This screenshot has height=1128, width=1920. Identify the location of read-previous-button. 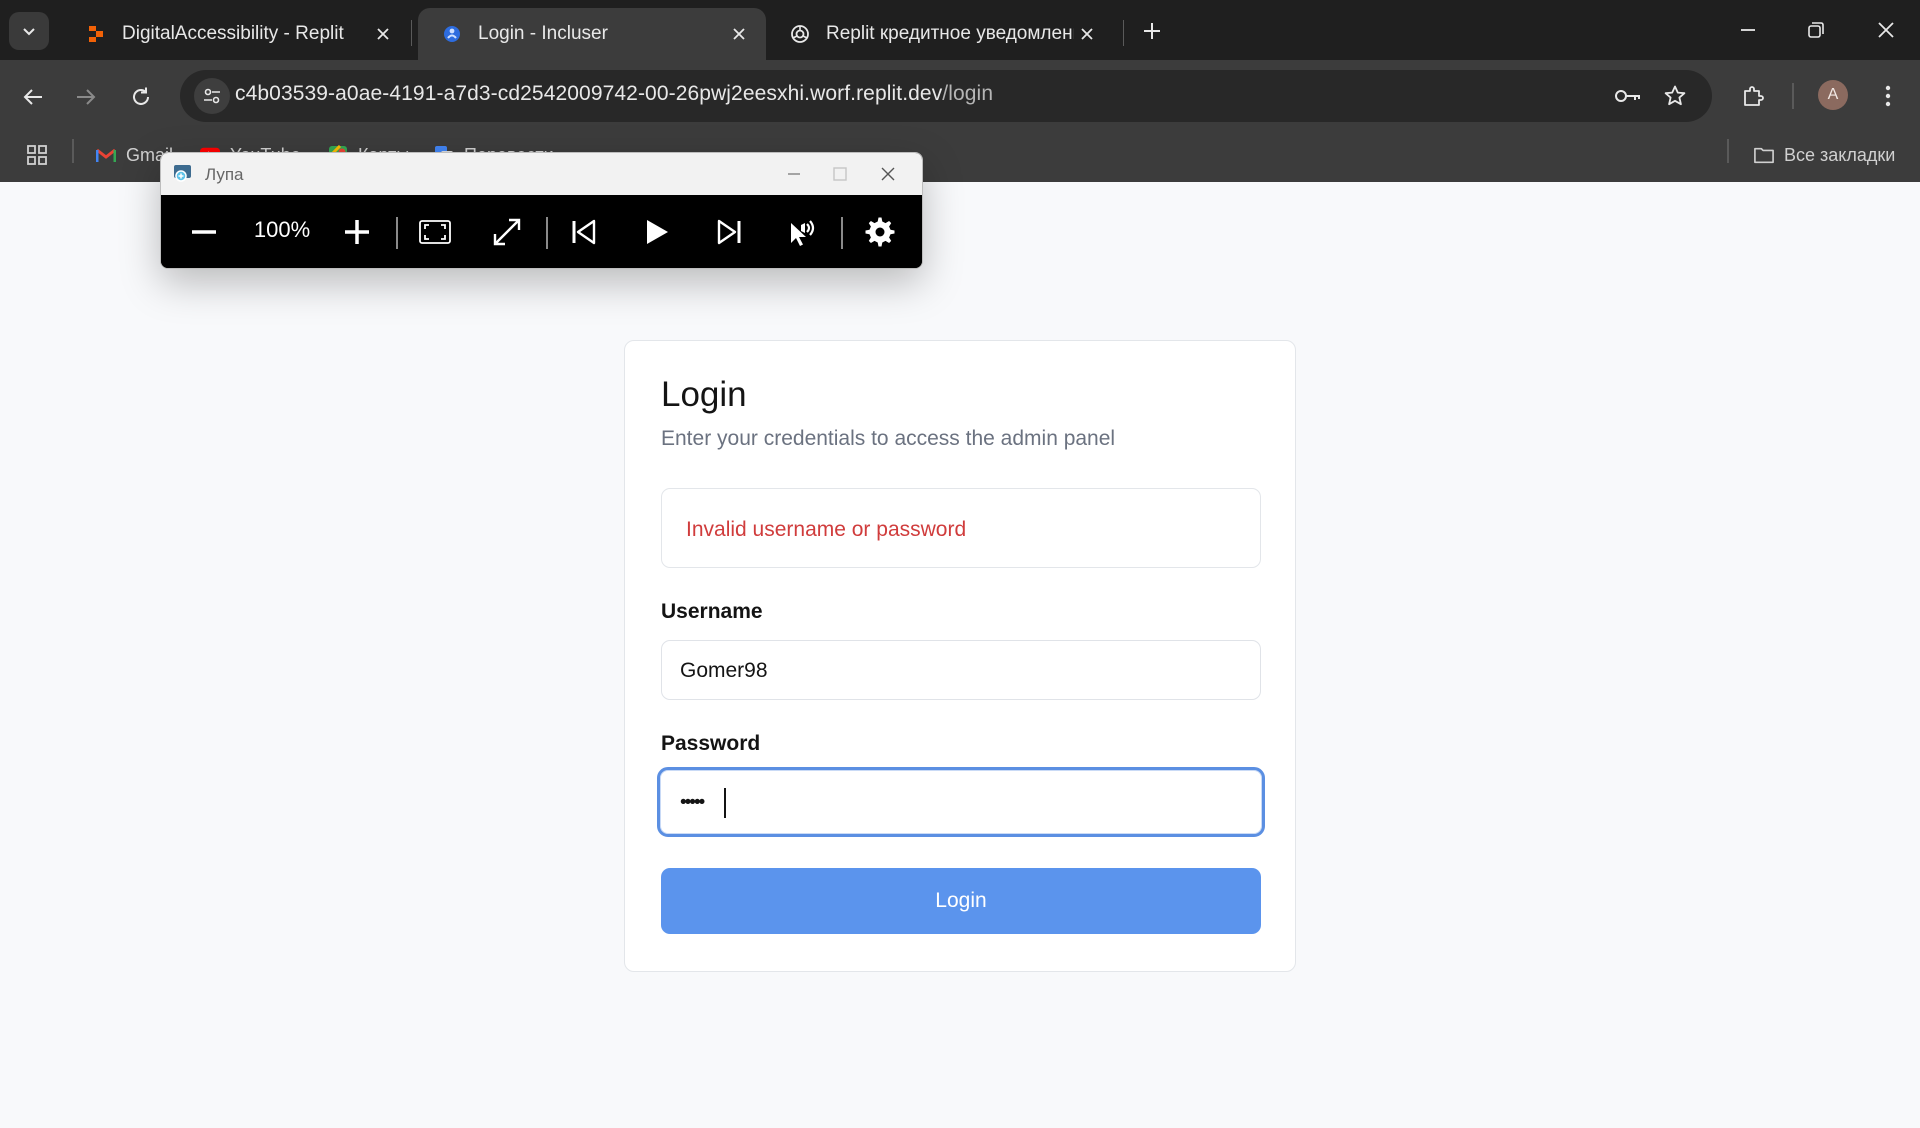
(584, 232).